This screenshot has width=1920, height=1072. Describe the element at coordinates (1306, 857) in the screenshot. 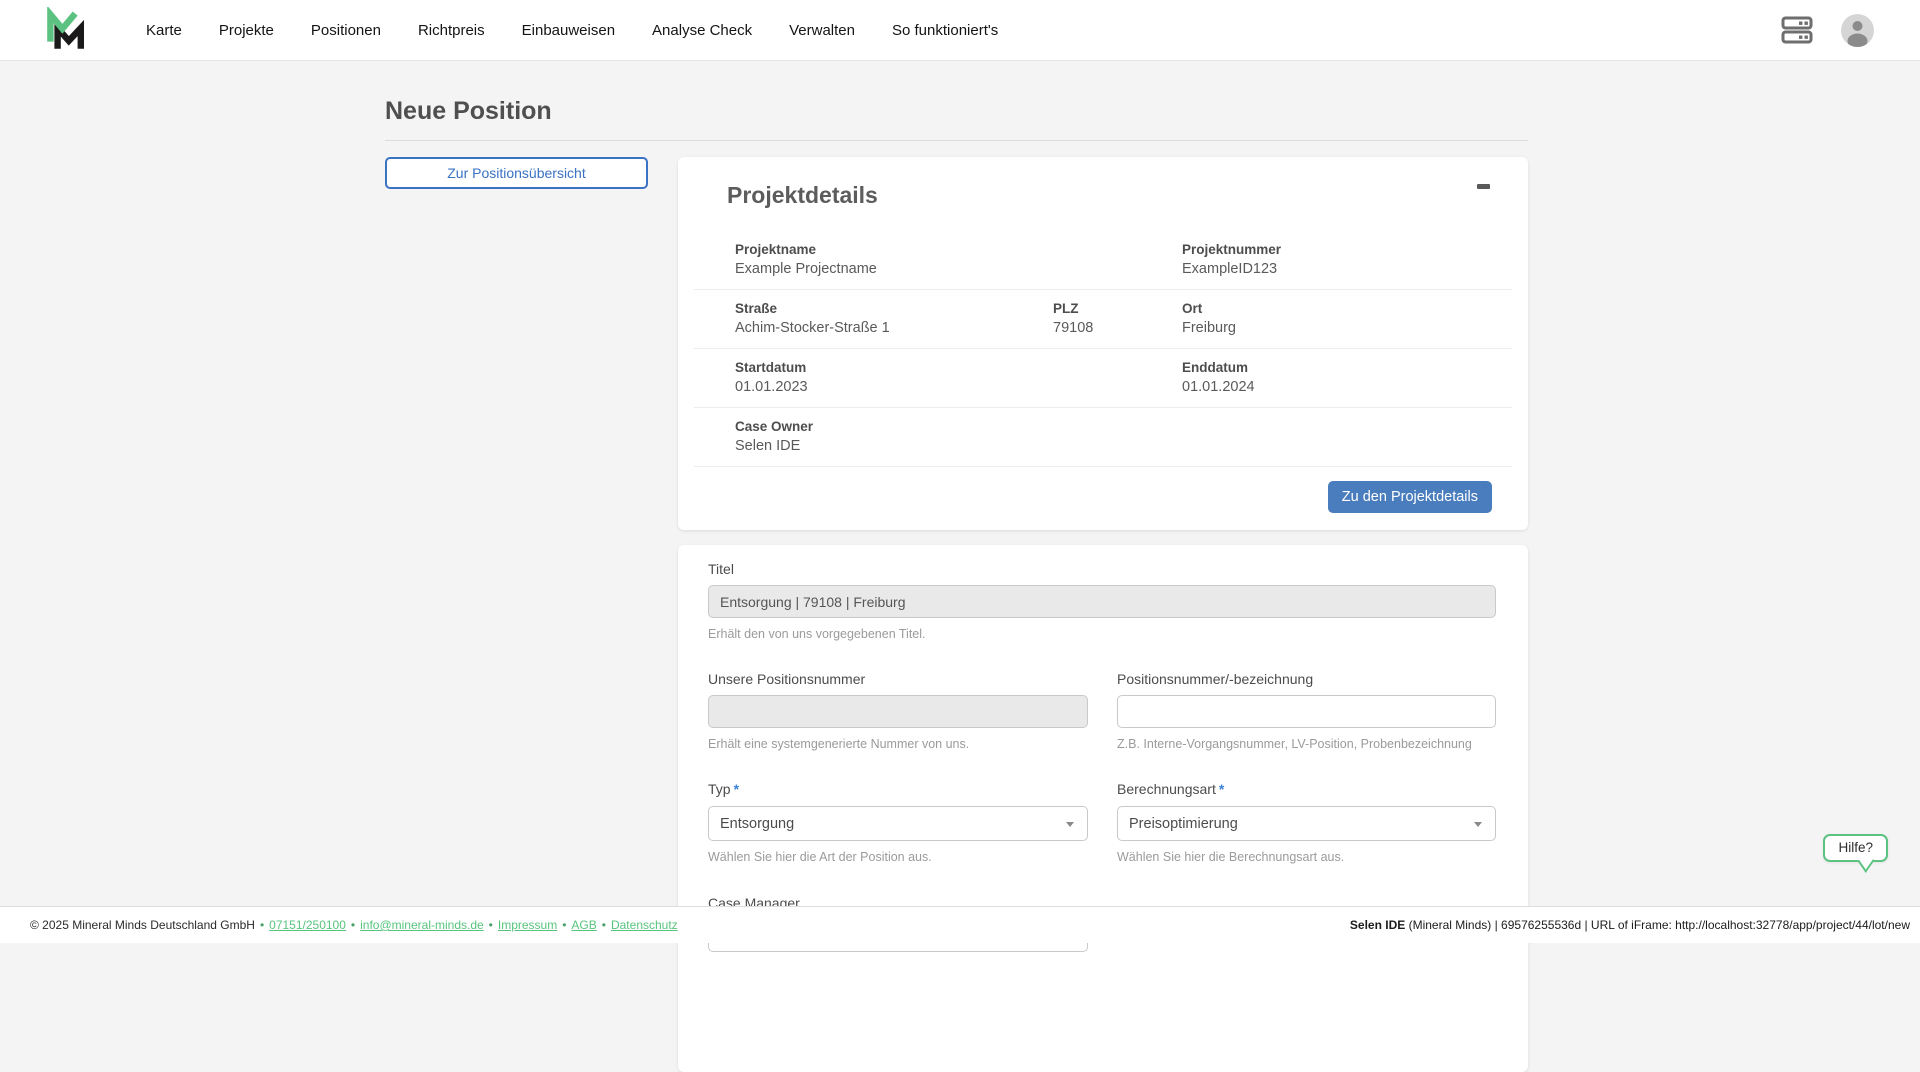

I see `berechnungsart-helper: Wählen Sie hier die Berechnungsart aus.` at that location.